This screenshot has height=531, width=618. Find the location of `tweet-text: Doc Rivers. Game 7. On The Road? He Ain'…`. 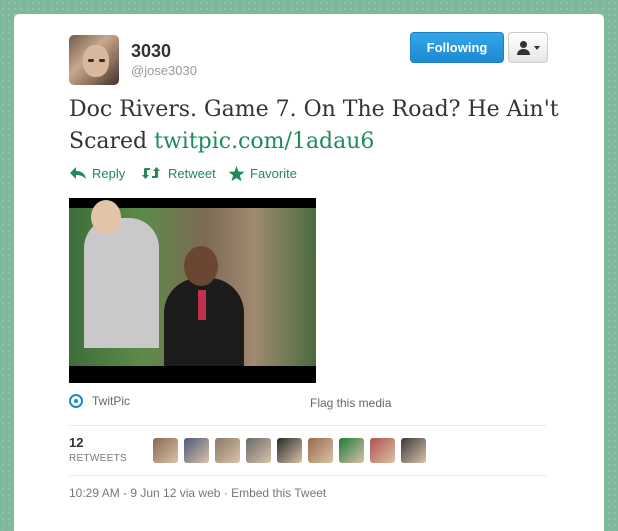

tweet-text: Doc Rivers. Game 7. On The Road? He Ain'… is located at coordinates (319, 126).